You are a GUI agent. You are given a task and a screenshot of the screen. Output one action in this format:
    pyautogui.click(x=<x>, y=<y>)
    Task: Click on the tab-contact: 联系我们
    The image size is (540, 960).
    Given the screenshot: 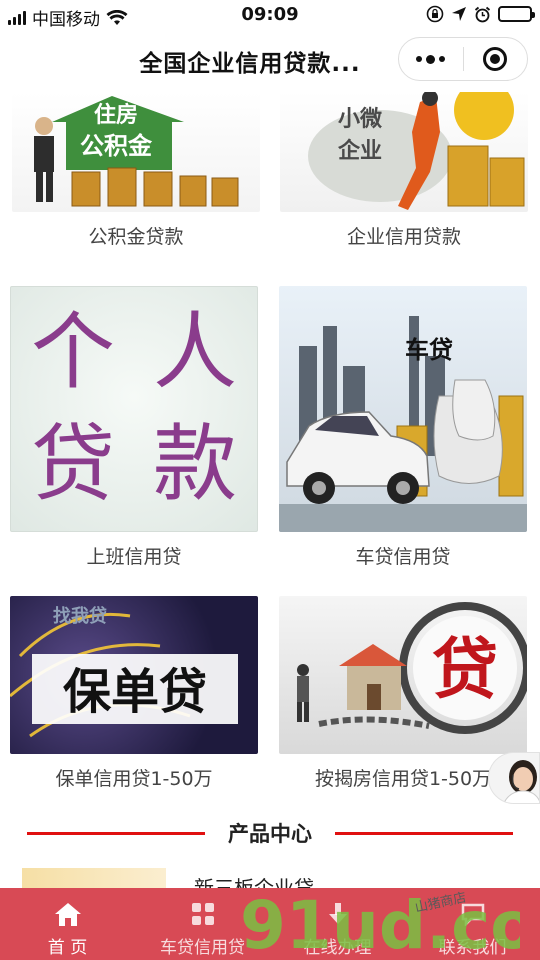 What is the action you would take?
    pyautogui.click(x=472, y=924)
    